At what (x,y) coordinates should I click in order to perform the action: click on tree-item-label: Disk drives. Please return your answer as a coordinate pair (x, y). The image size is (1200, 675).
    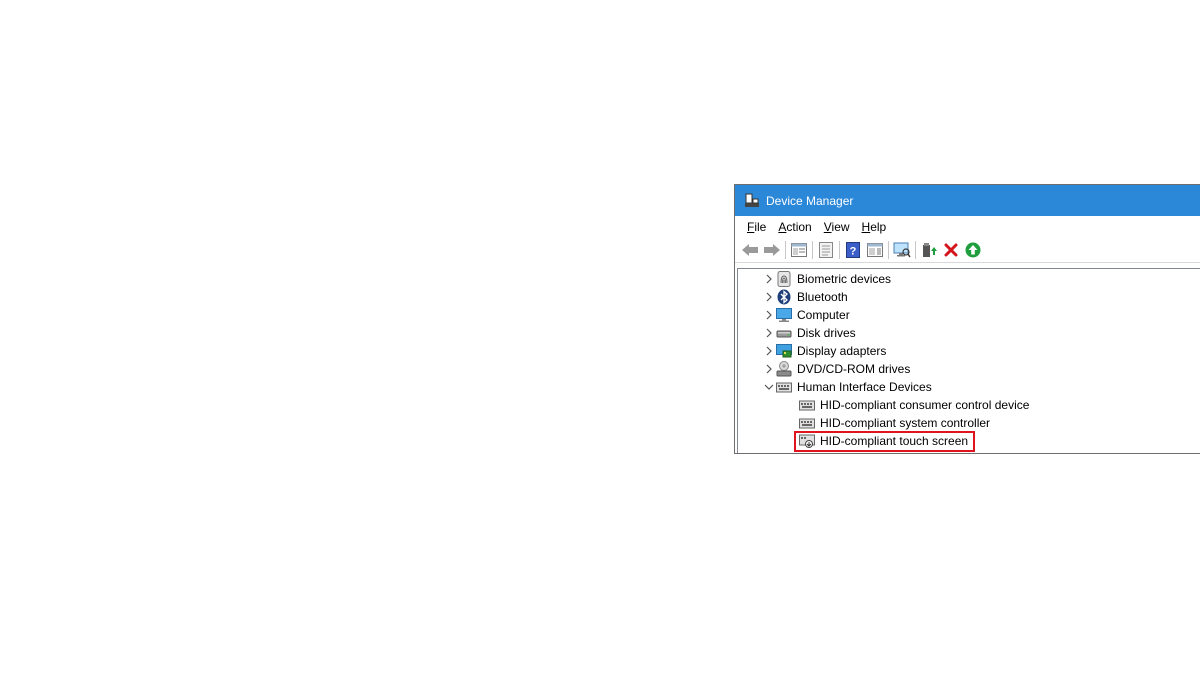
    Looking at the image, I should click on (826, 333).